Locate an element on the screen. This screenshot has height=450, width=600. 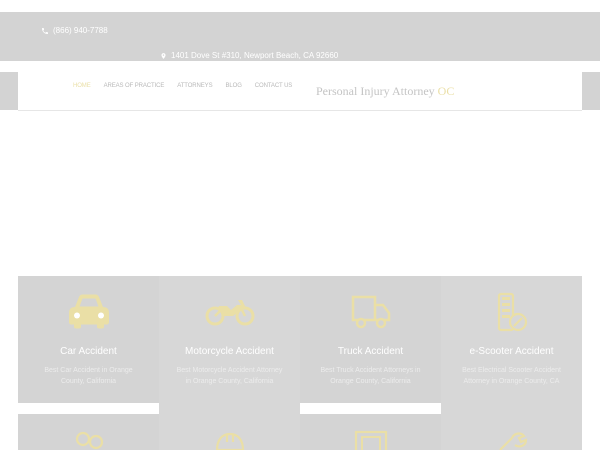
brand-name: Personal Injury Attorney is located at coordinates (375, 91).